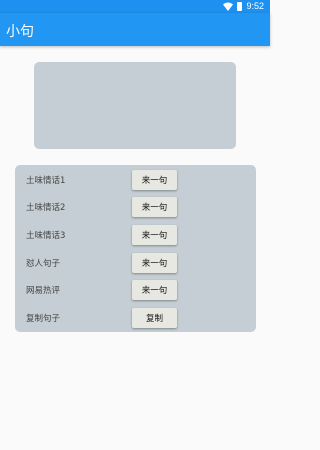 Image resolution: width=320 pixels, height=450 pixels. Describe the element at coordinates (154, 290) in the screenshot. I see `get-sentence-button-netease: 来一句` at that location.